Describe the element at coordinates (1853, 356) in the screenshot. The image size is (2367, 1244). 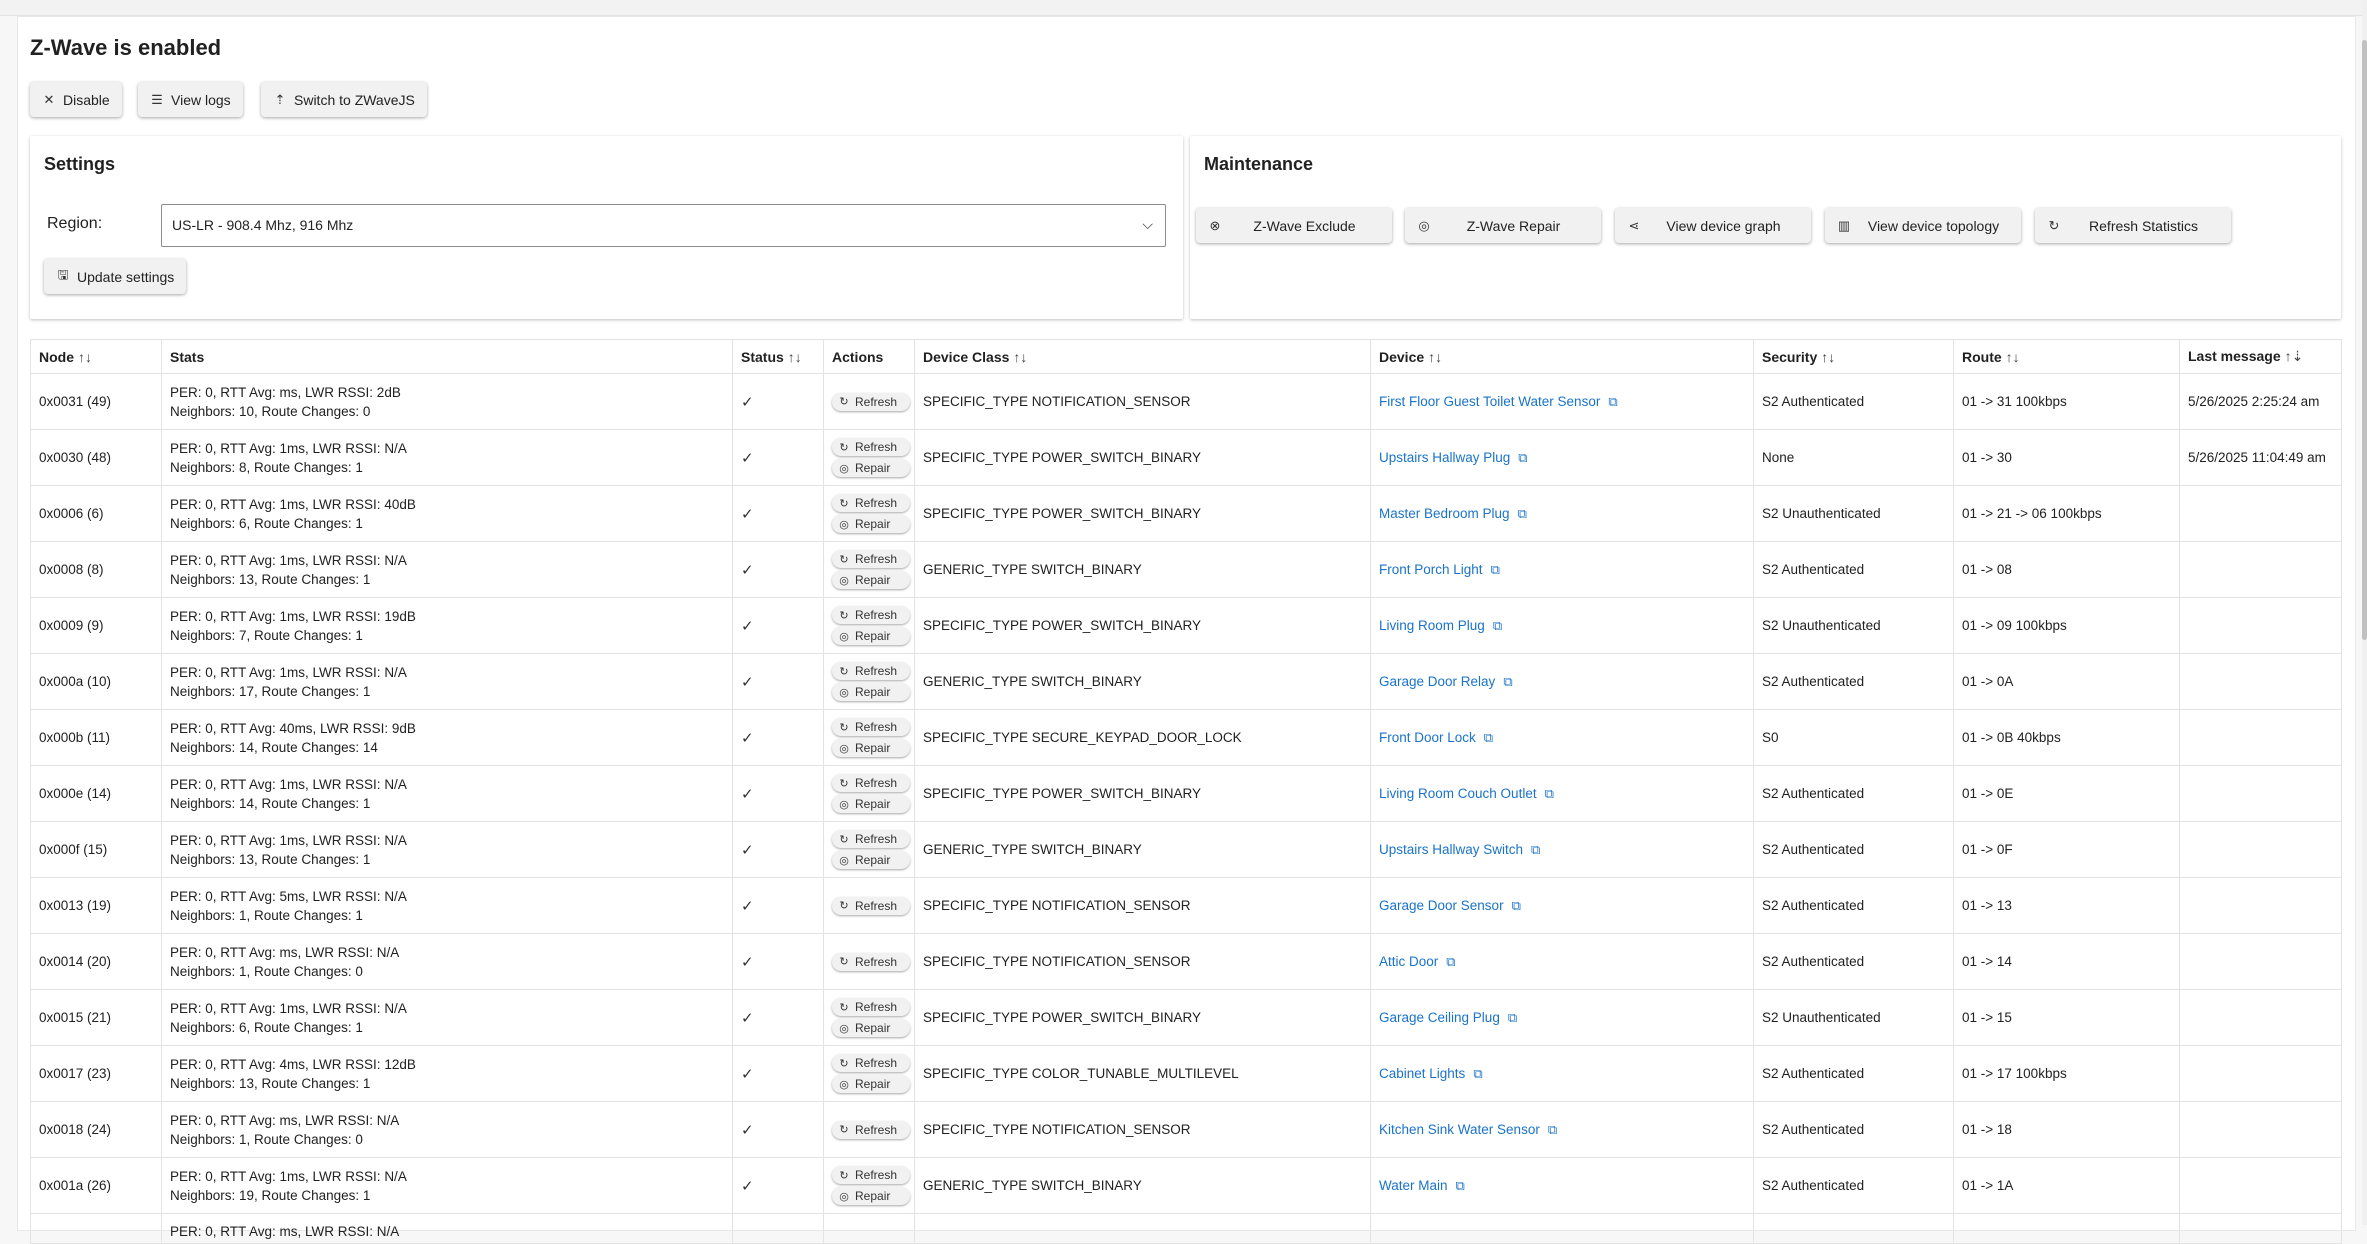
I see `header-security: Security ↑↓` at that location.